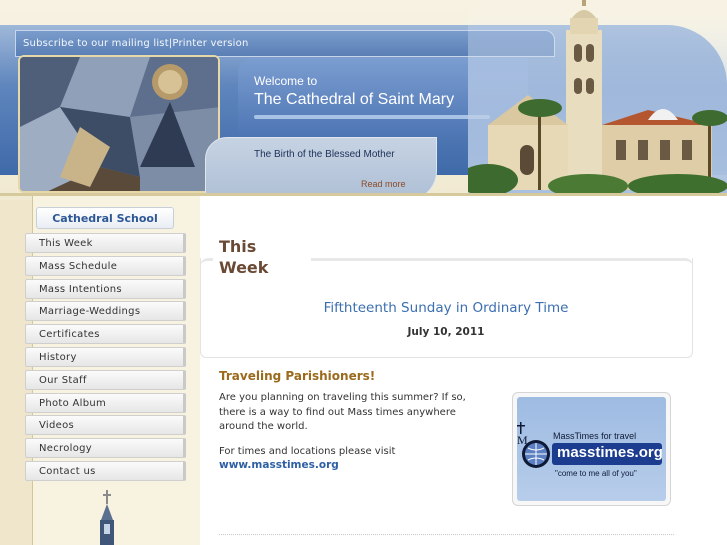 The height and width of the screenshot is (545, 727). What do you see at coordinates (597, 96) in the screenshot?
I see `cathedral-photo` at bounding box center [597, 96].